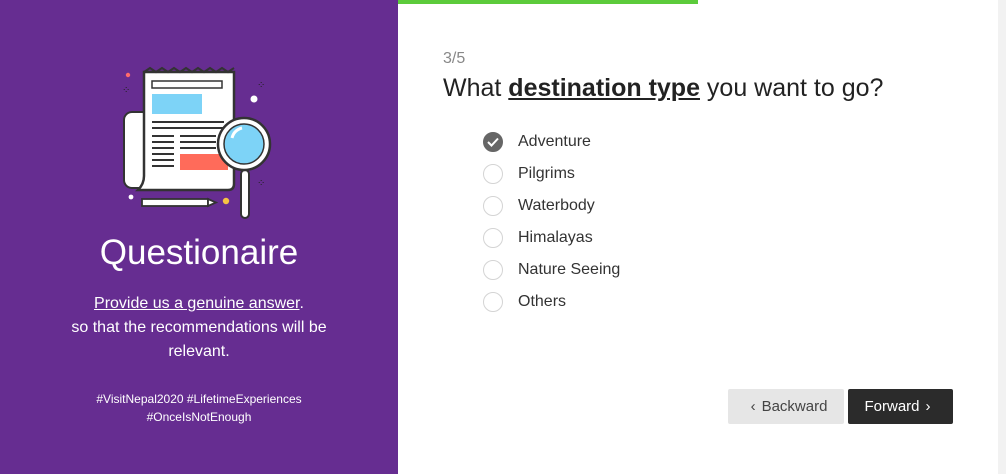 This screenshot has width=1006, height=474. I want to click on option-label: Nature Seeing, so click(569, 269).